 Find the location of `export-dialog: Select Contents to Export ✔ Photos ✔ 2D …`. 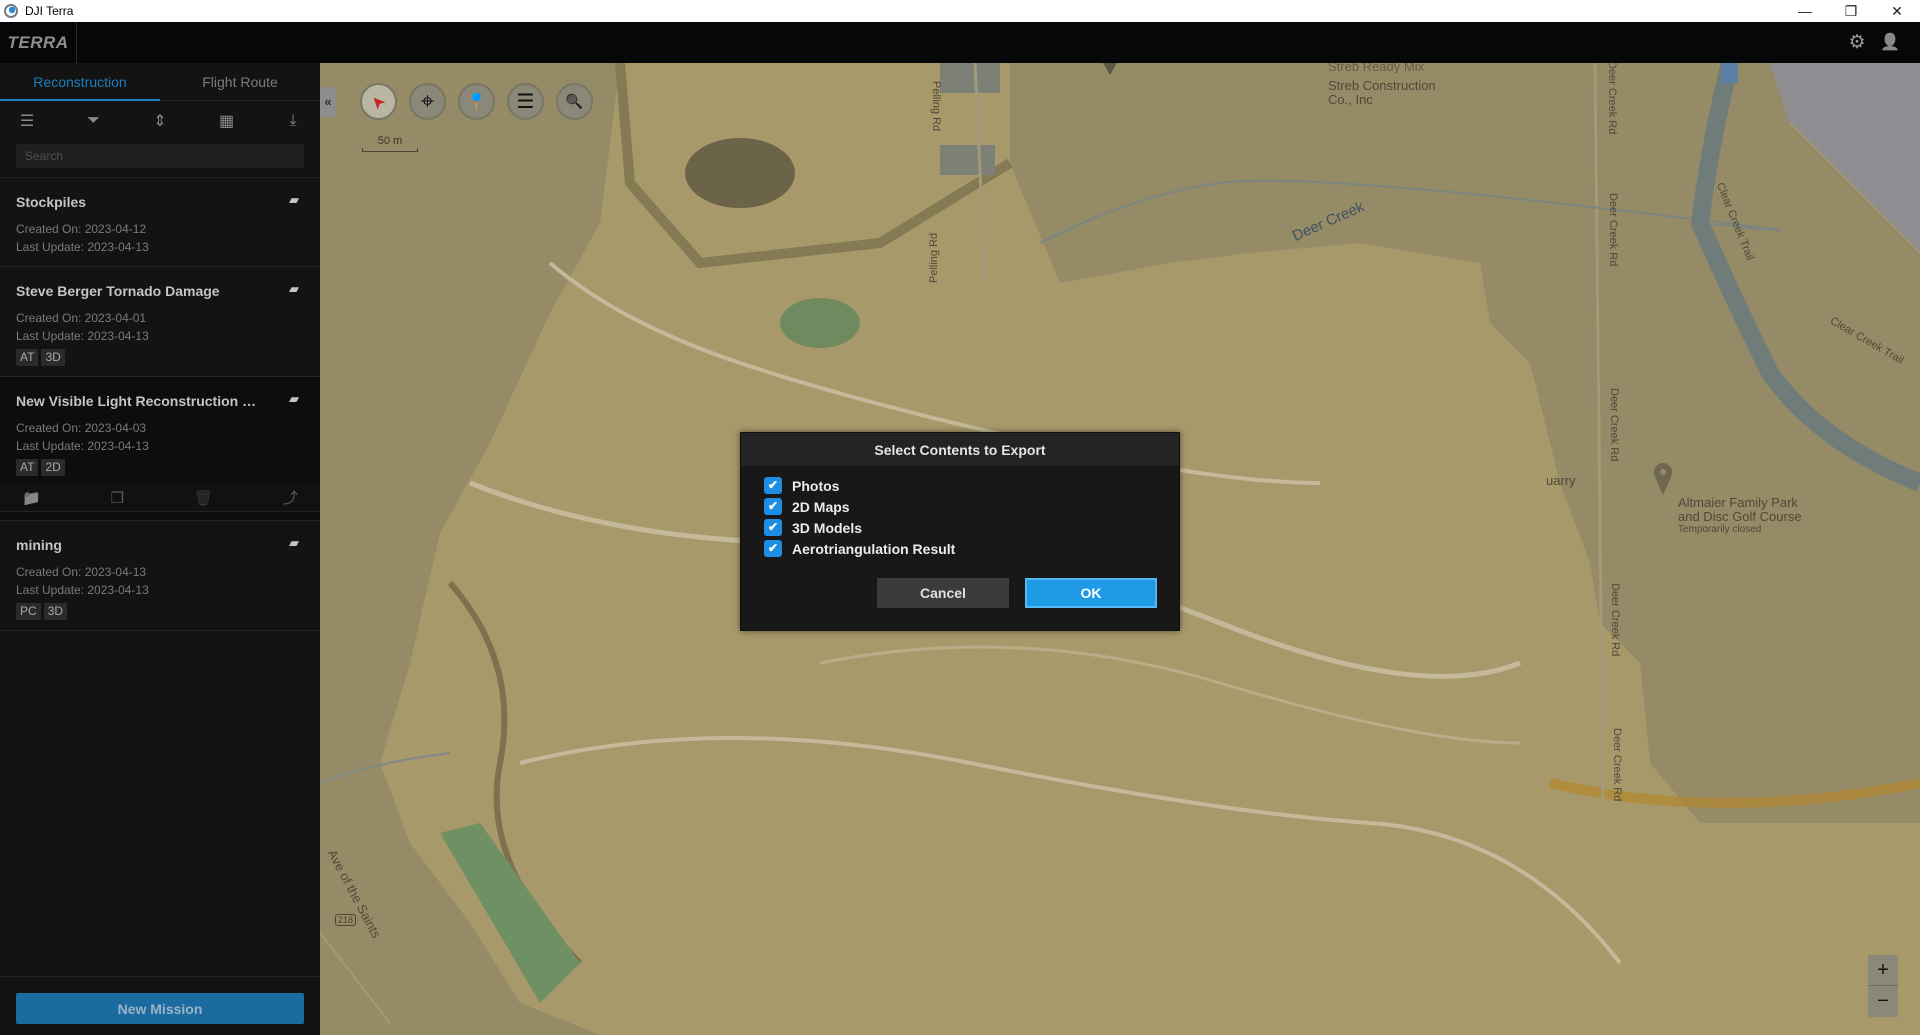

export-dialog: Select Contents to Export ✔ Photos ✔ 2D … is located at coordinates (960, 531).